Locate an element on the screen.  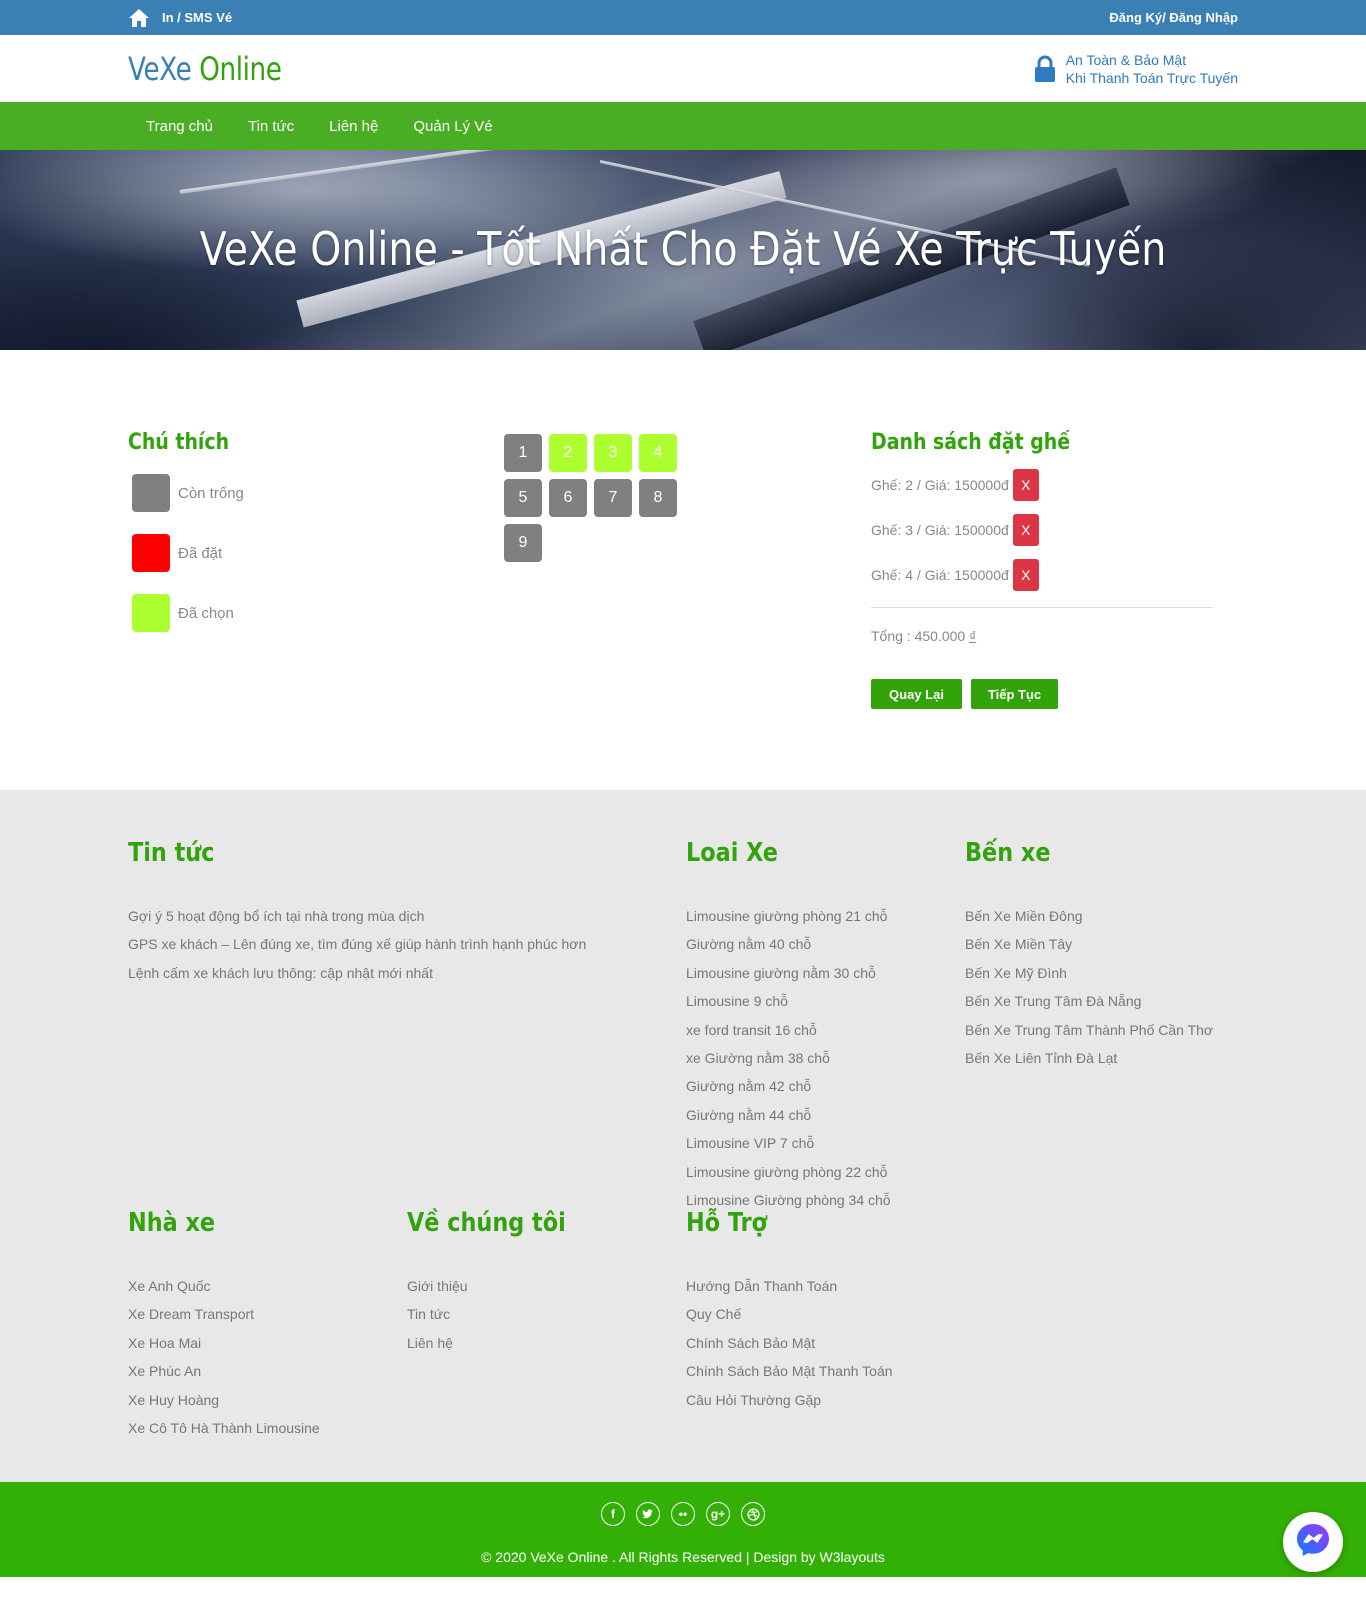
social-links: f •• g+ is located at coordinates (683, 1514).